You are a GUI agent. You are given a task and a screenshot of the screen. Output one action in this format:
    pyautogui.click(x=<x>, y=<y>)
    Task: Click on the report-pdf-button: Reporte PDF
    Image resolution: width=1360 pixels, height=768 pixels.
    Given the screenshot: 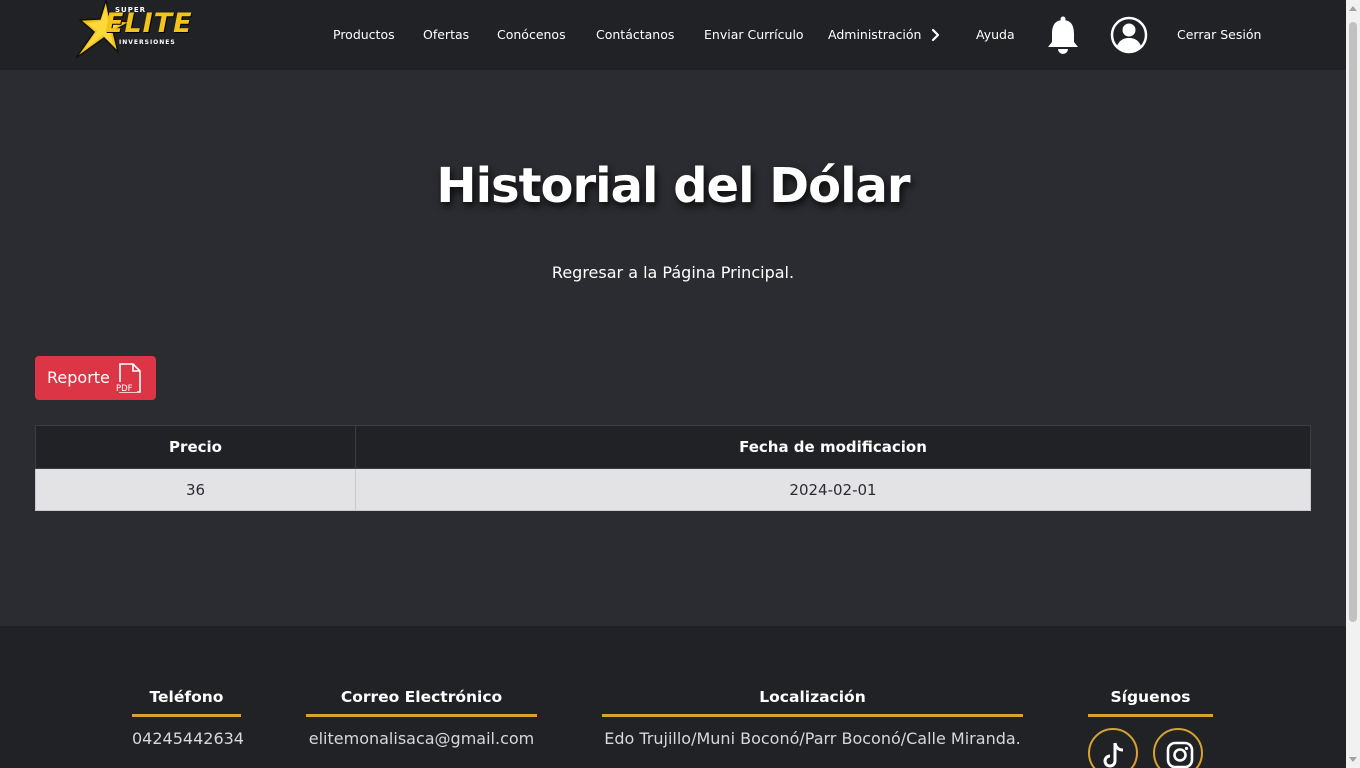 What is the action you would take?
    pyautogui.click(x=95, y=378)
    